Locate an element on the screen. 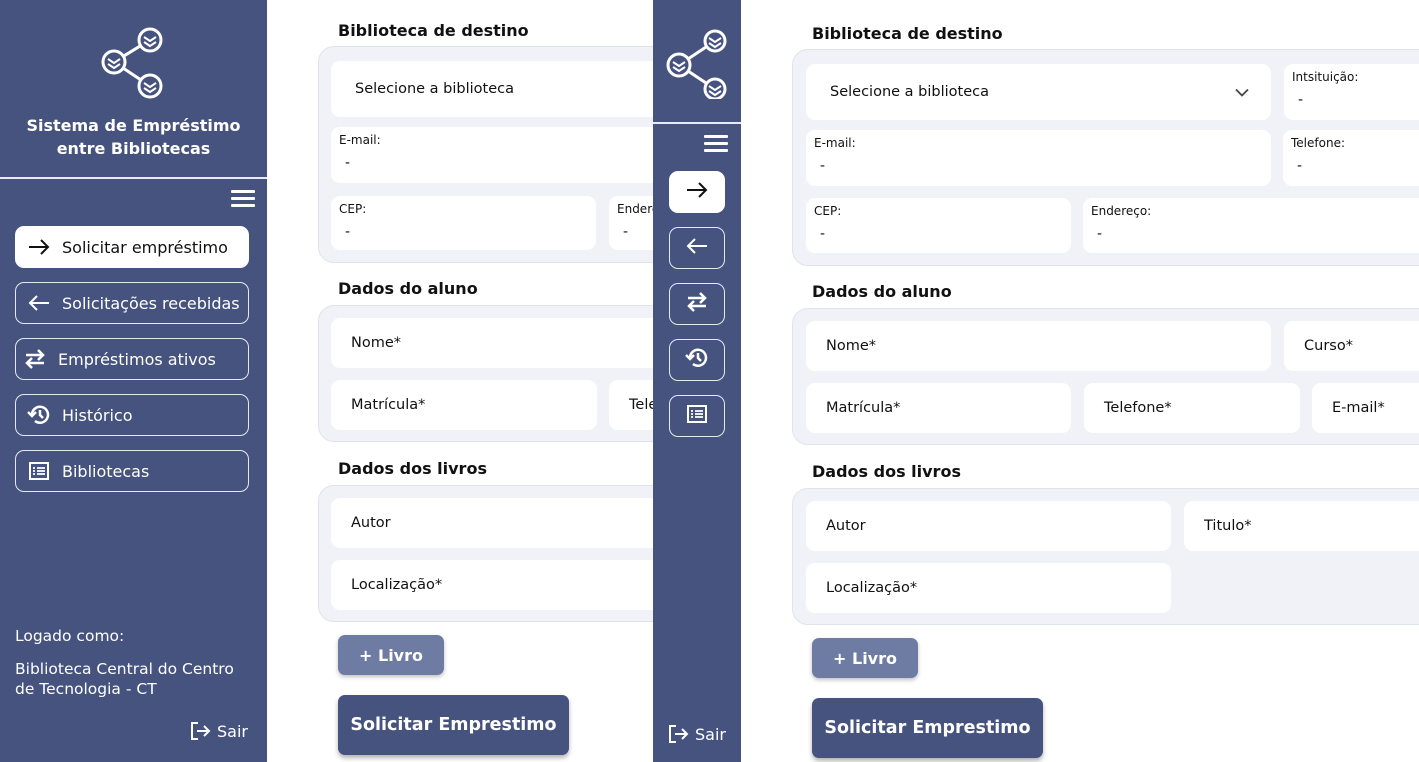 The width and height of the screenshot is (1419, 762). nav-item-solicitar-emprestimo: Solicitar empréstimo is located at coordinates (132, 247).